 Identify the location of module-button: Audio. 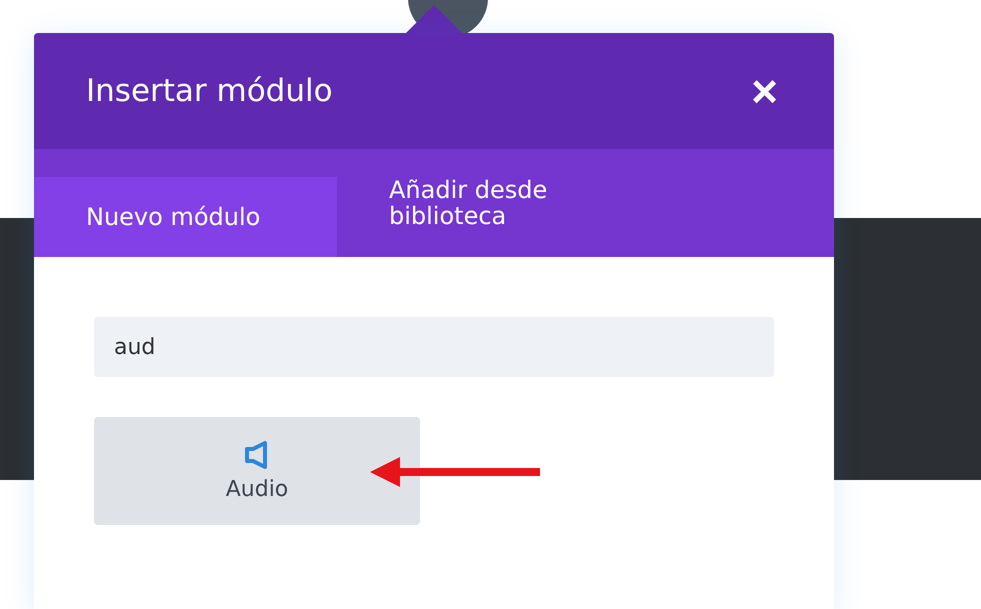
(257, 471).